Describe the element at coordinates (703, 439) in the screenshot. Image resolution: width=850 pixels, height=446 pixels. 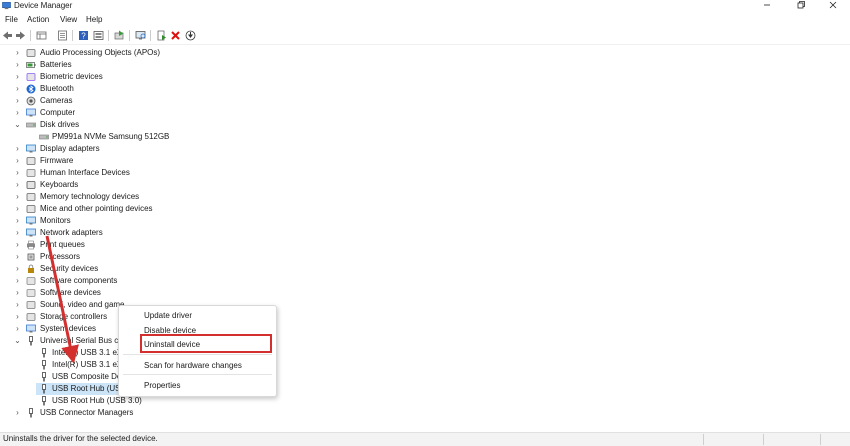
I see `status-divider` at that location.